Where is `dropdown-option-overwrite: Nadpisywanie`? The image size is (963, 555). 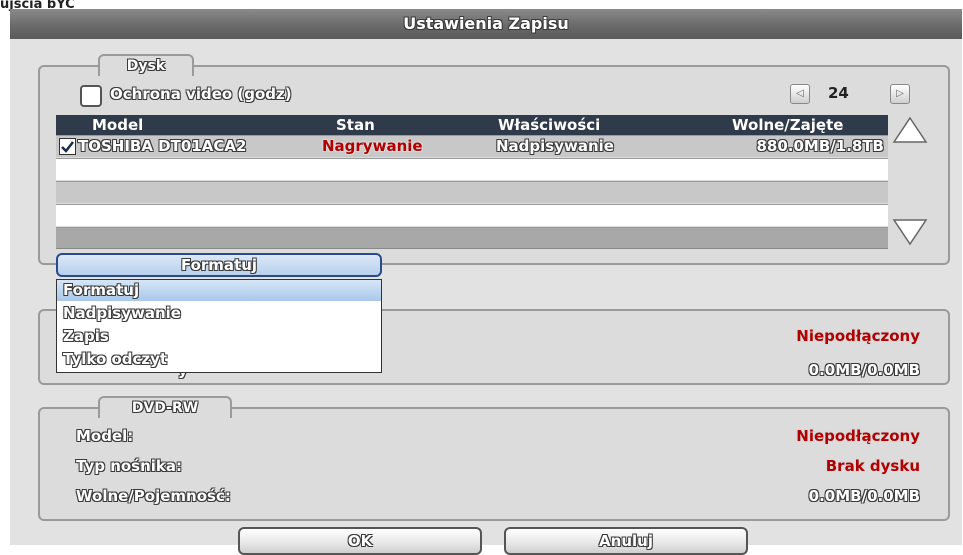 dropdown-option-overwrite: Nadpisywanie is located at coordinates (219, 313).